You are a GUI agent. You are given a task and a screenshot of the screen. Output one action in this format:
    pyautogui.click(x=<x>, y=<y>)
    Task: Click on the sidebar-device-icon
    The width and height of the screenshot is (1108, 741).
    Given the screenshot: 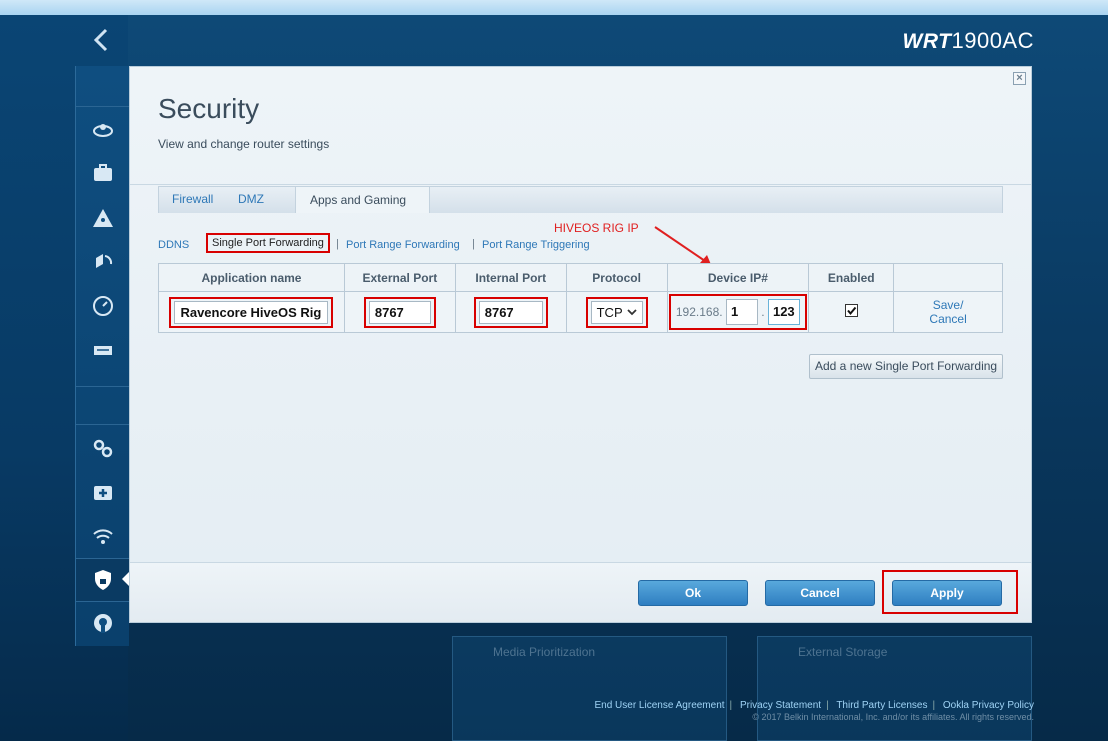 What is the action you would take?
    pyautogui.click(x=102, y=174)
    